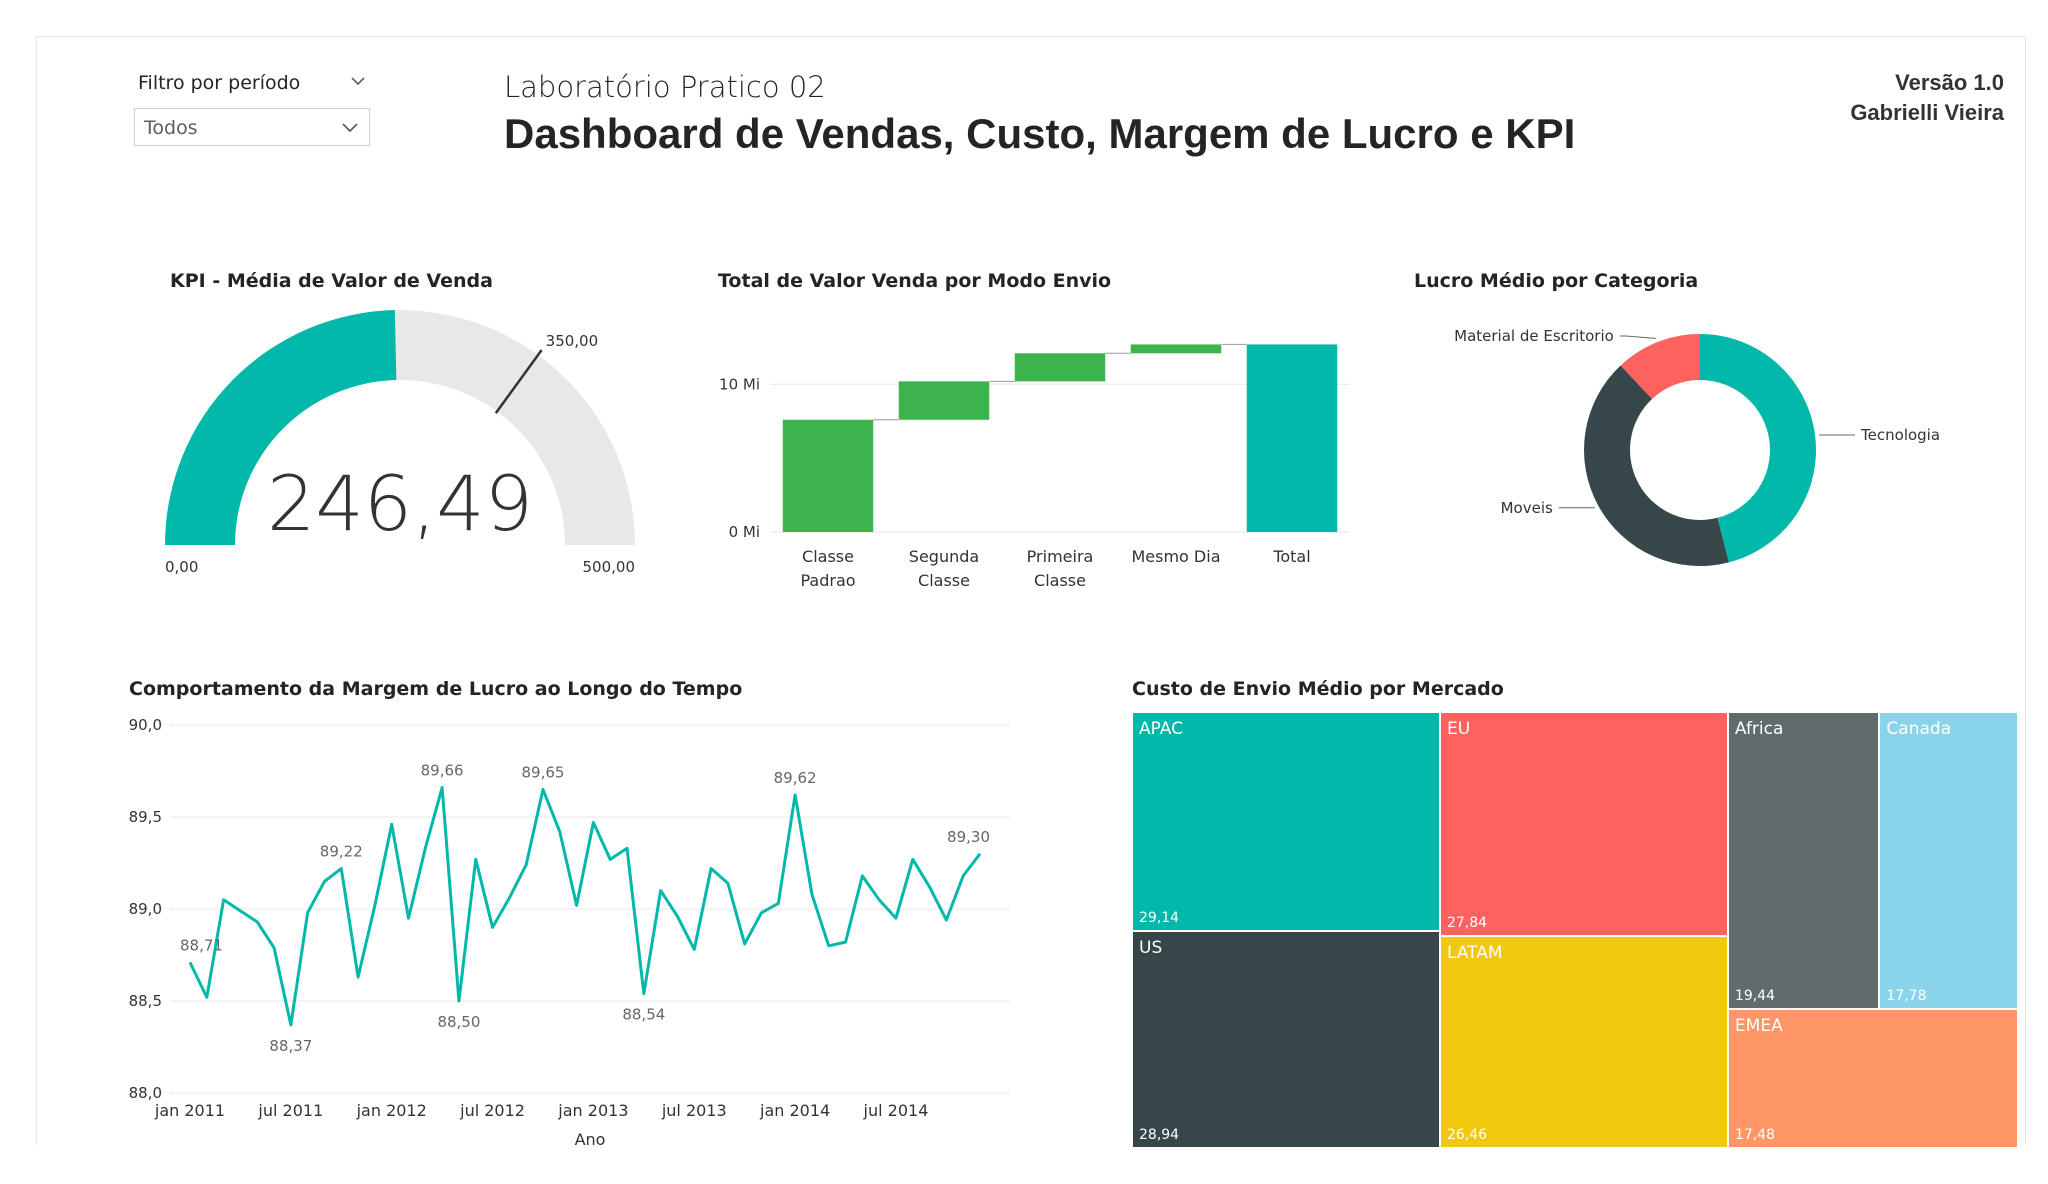 The width and height of the screenshot is (2048, 1184). I want to click on gauge-target-label: 350,00, so click(572, 341).